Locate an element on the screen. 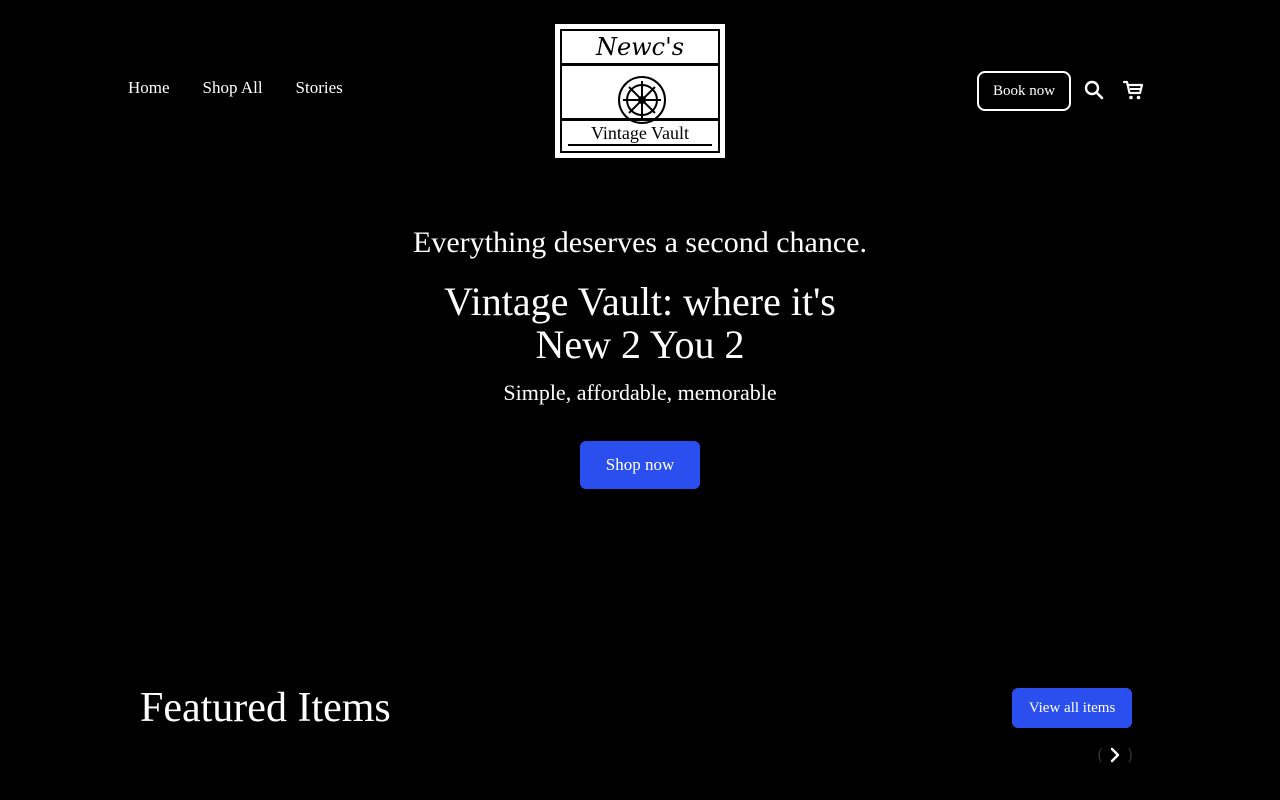 The height and width of the screenshot is (800, 1280). carousel-right-bracket-icon: ) is located at coordinates (1130, 754).